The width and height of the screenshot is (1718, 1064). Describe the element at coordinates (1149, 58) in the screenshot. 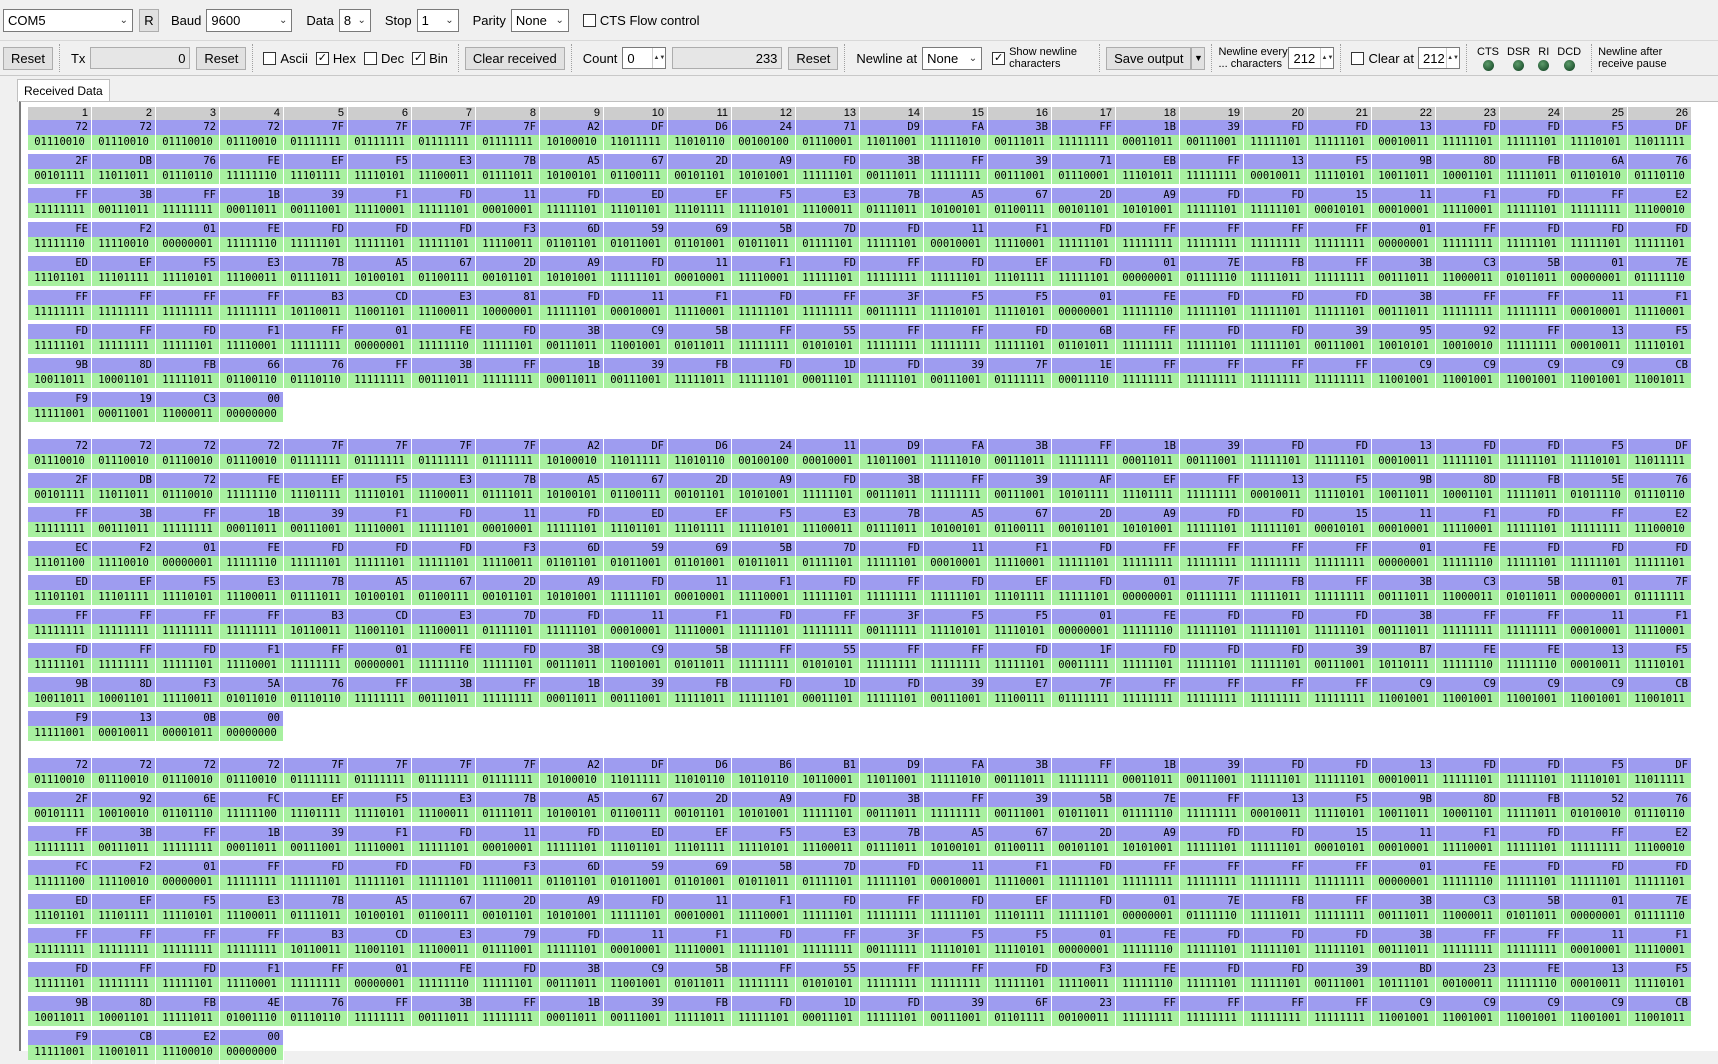

I see `save-output-button: Save output` at that location.